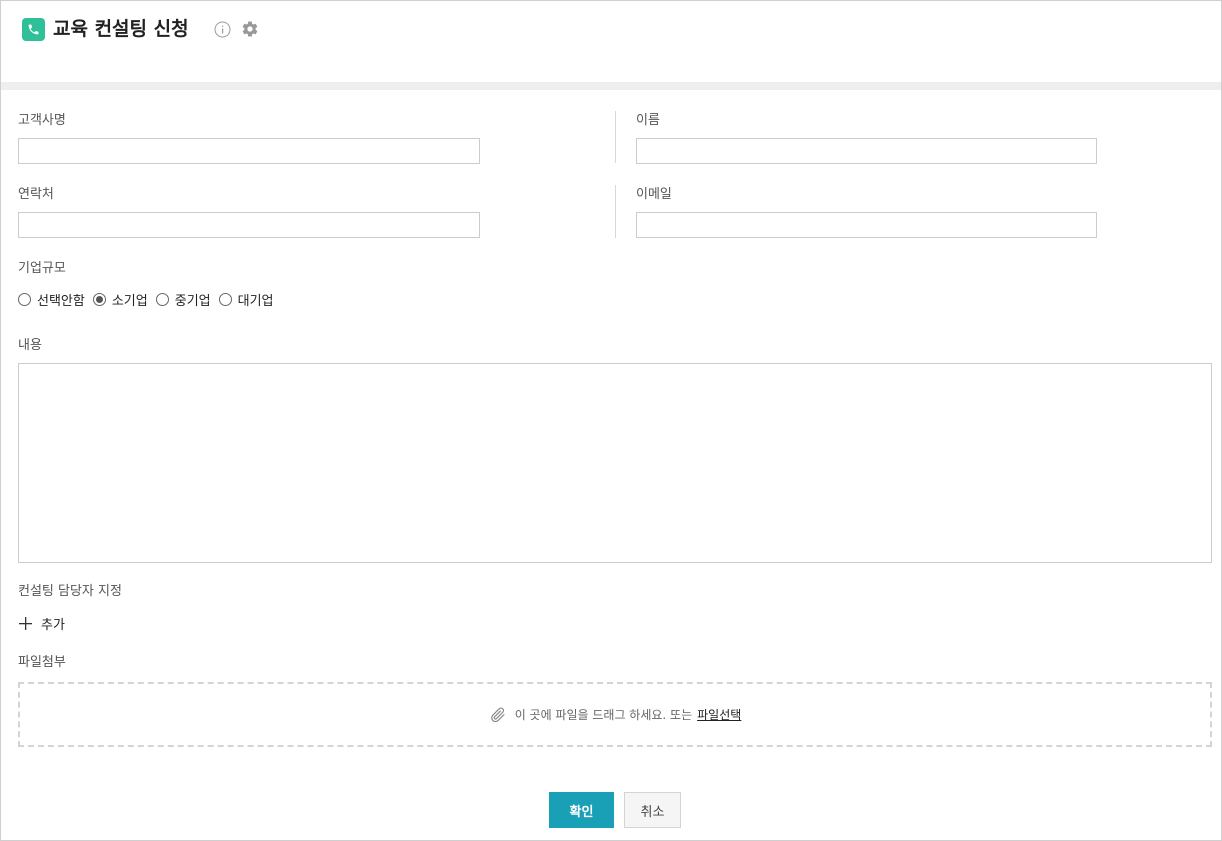 This screenshot has height=841, width=1222. What do you see at coordinates (497, 714) in the screenshot?
I see `paperclip-icon` at bounding box center [497, 714].